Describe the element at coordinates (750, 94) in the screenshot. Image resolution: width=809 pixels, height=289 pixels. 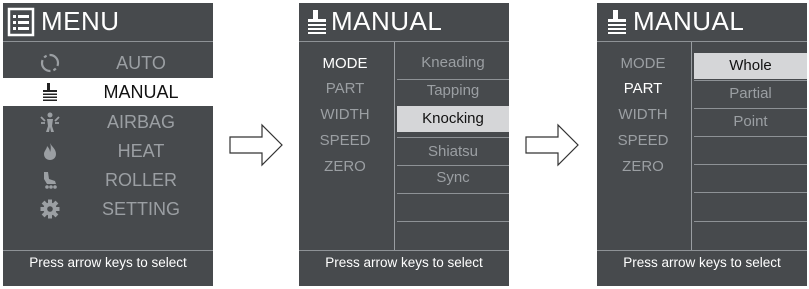
I see `option-partial: Partial` at that location.